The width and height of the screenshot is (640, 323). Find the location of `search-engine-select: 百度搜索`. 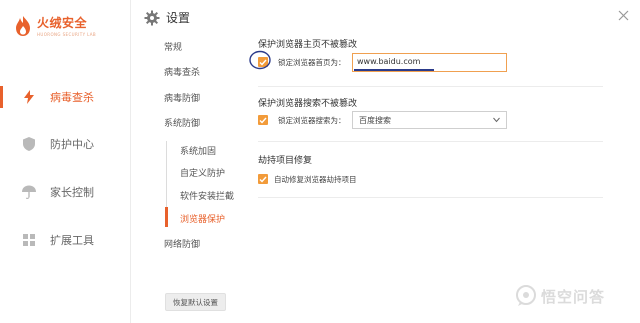

search-engine-select: 百度搜索 is located at coordinates (429, 120).